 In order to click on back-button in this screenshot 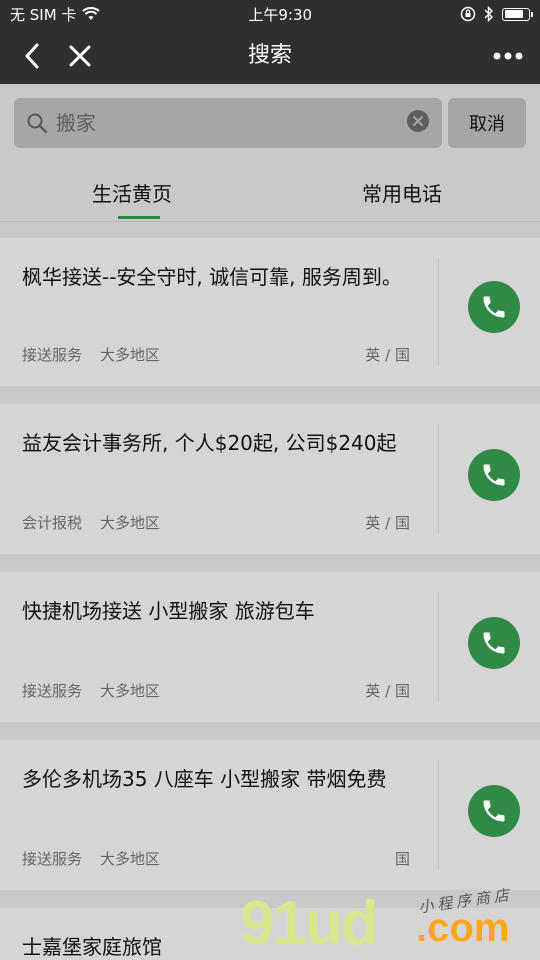, I will do `click(32, 56)`.